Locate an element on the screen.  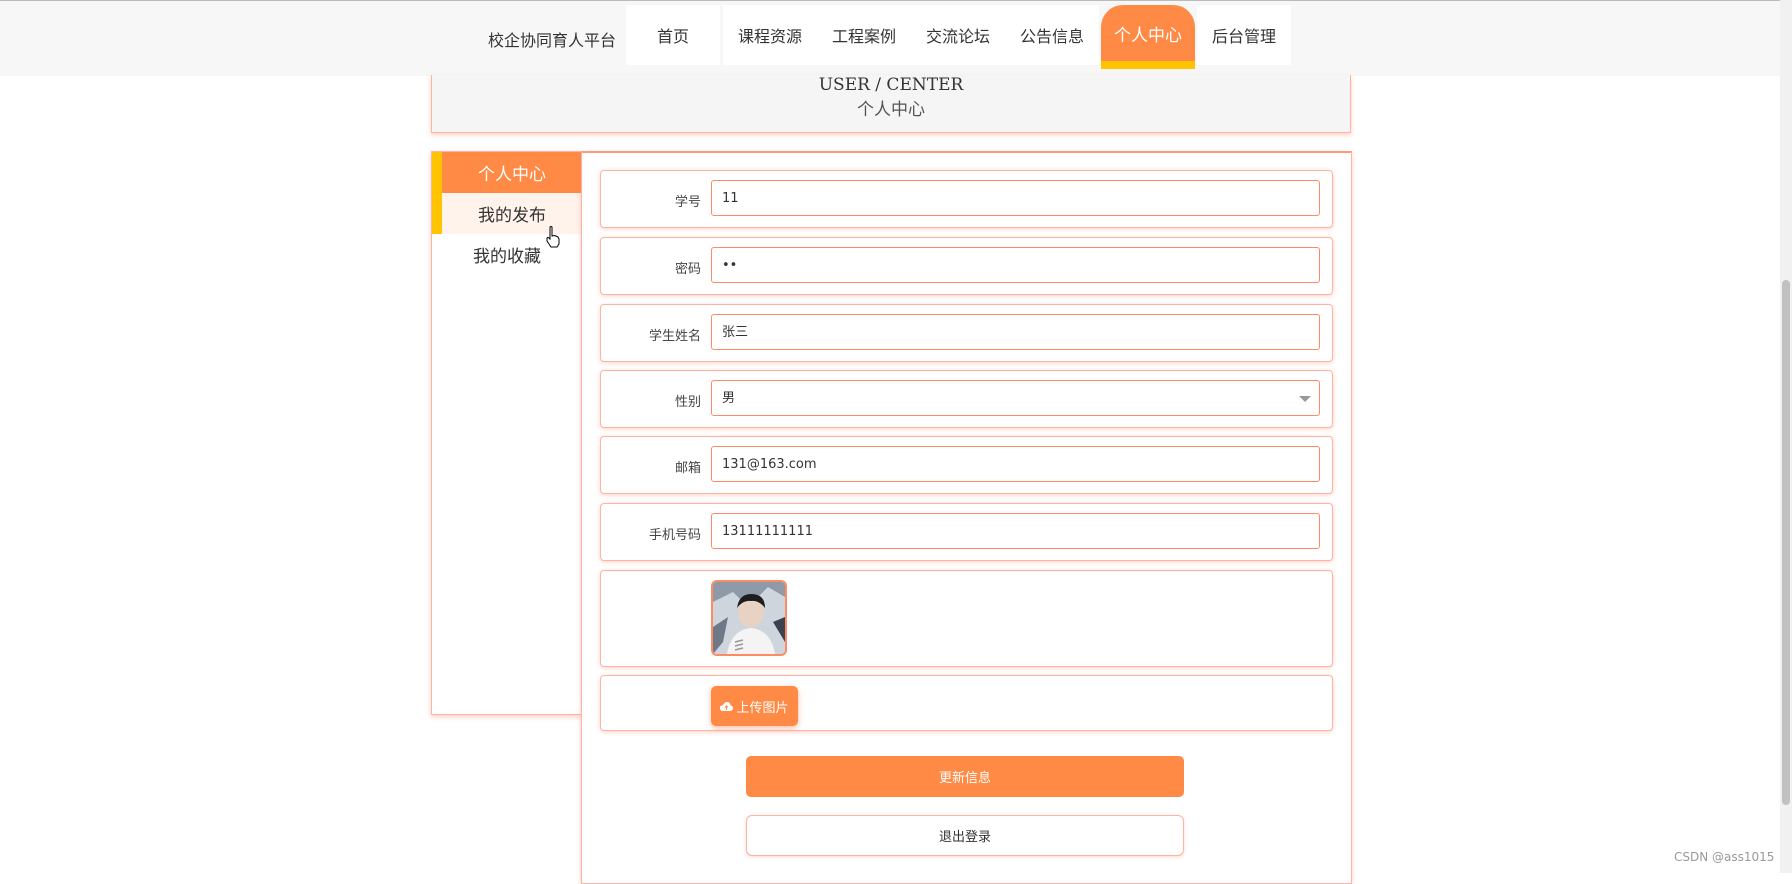
page-banner: USER / CENTER 个人中心 is located at coordinates (891, 104).